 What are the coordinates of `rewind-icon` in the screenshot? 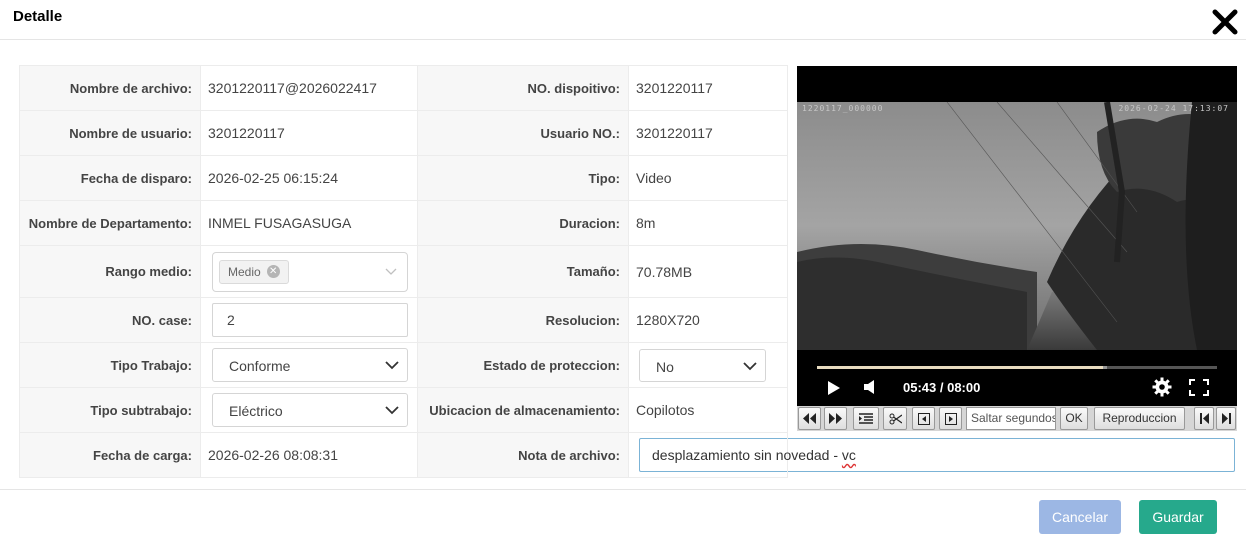 It's located at (809, 418).